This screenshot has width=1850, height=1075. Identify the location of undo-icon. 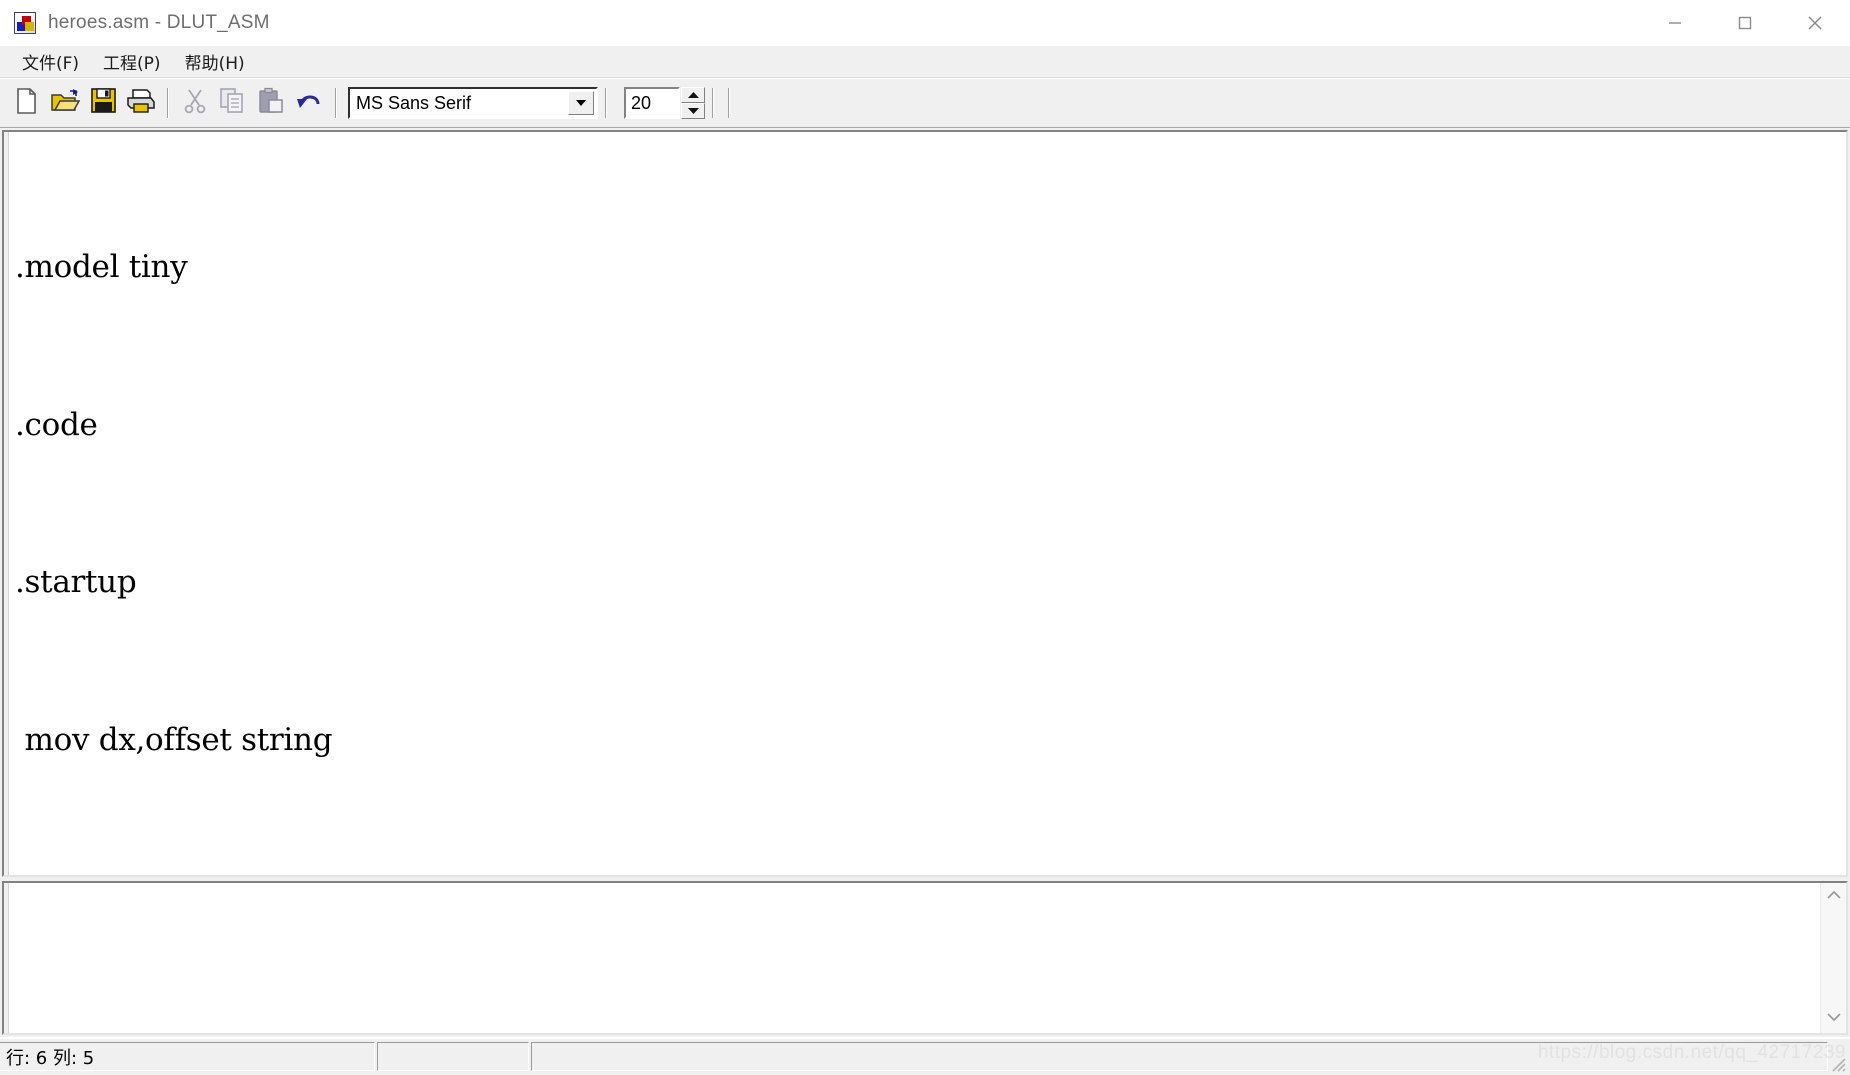
(309, 103).